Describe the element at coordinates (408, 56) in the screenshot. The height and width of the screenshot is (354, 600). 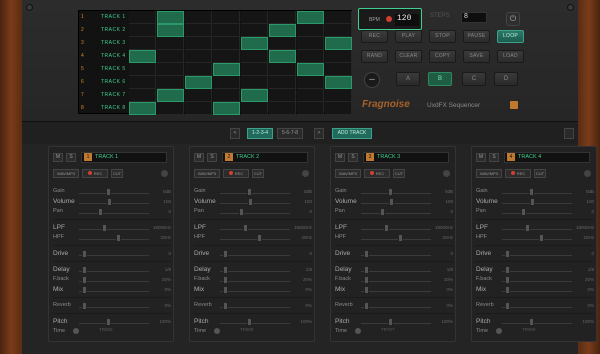
I see `action-button-clear: CLEAR` at that location.